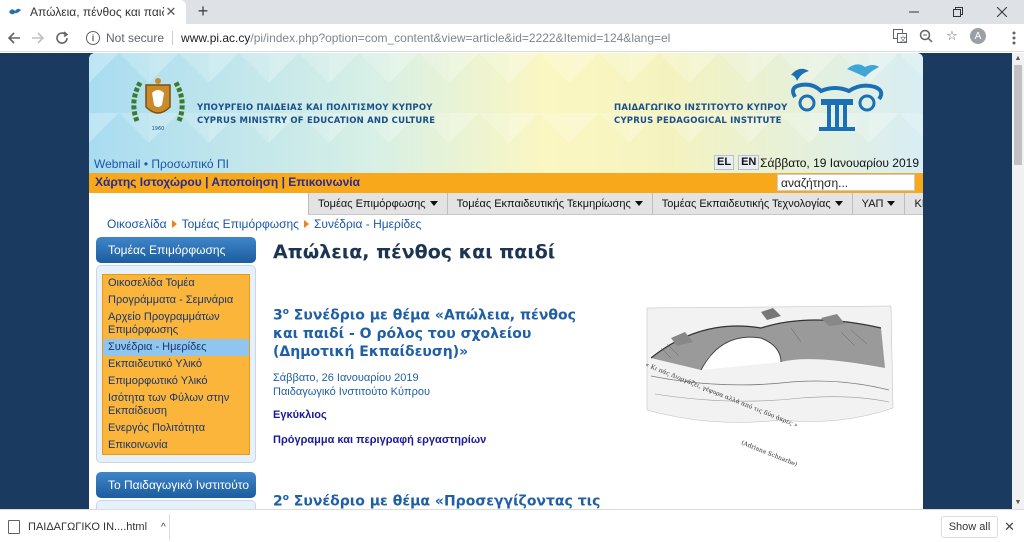 This screenshot has width=1024, height=542. What do you see at coordinates (176, 485) in the screenshot?
I see `sidebar-heading-institute: Το Παιδαγωγικό Ινστιτούτο` at bounding box center [176, 485].